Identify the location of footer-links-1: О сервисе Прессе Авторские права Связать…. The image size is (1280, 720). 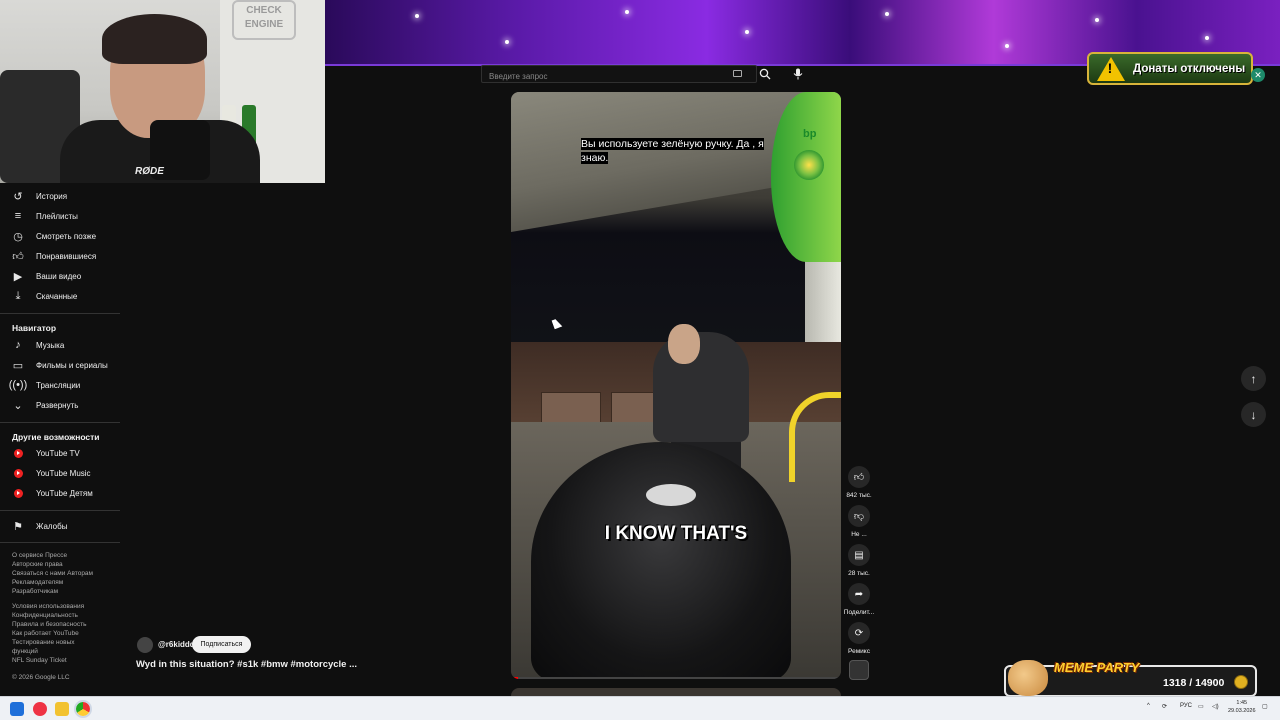
(52, 573).